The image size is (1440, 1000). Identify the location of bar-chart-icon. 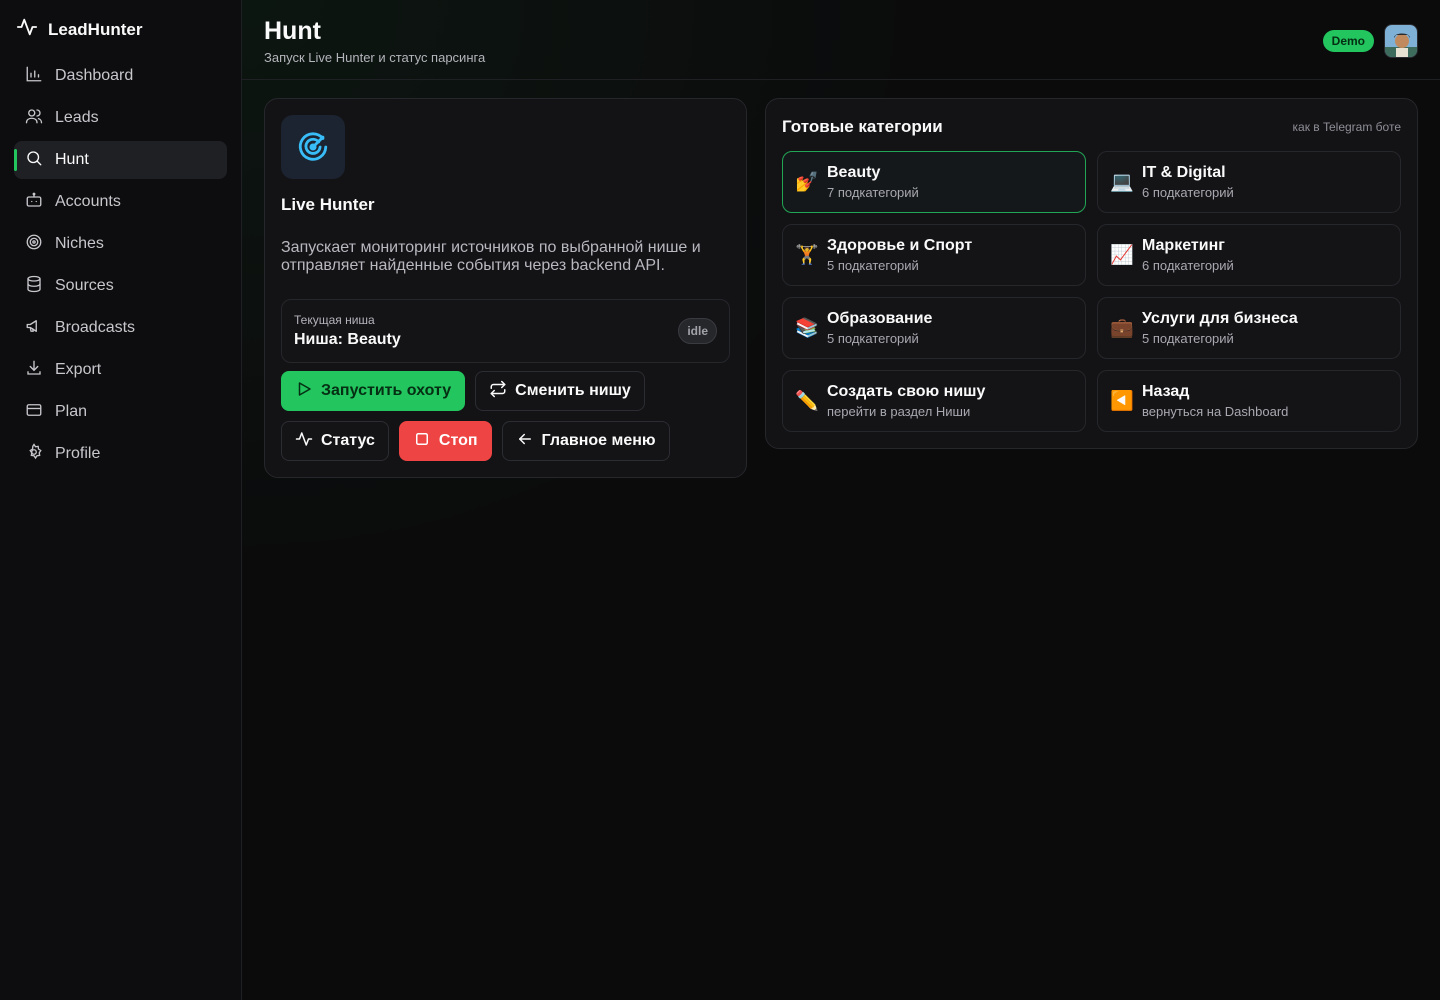
(34, 76).